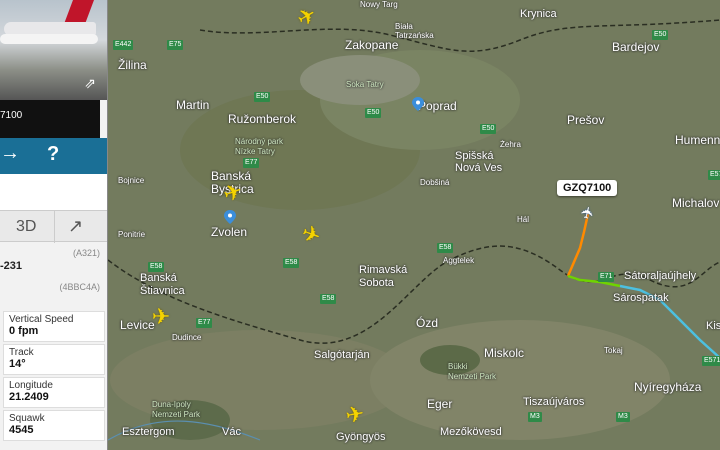  What do you see at coordinates (365, 84) in the screenshot?
I see `park-label: Soka Tatry` at bounding box center [365, 84].